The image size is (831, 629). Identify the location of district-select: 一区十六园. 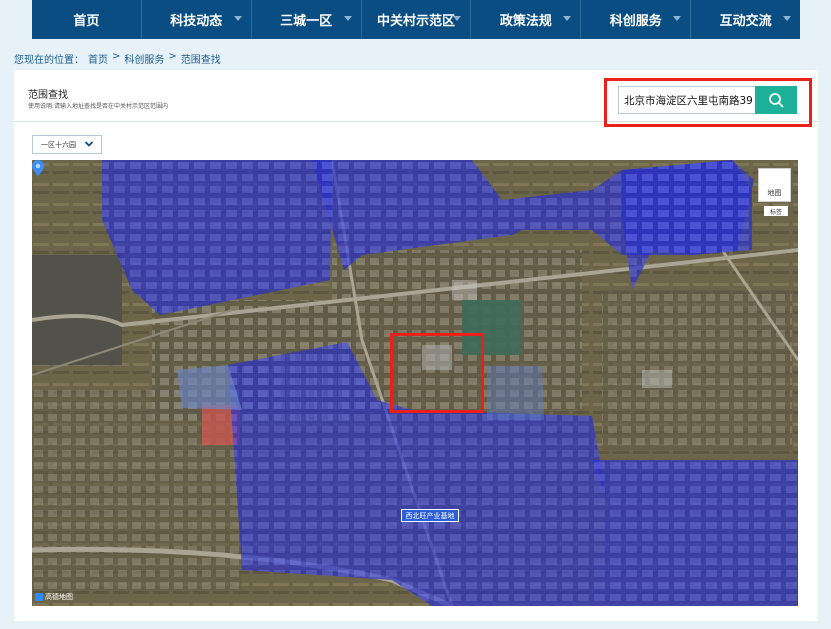
(67, 144).